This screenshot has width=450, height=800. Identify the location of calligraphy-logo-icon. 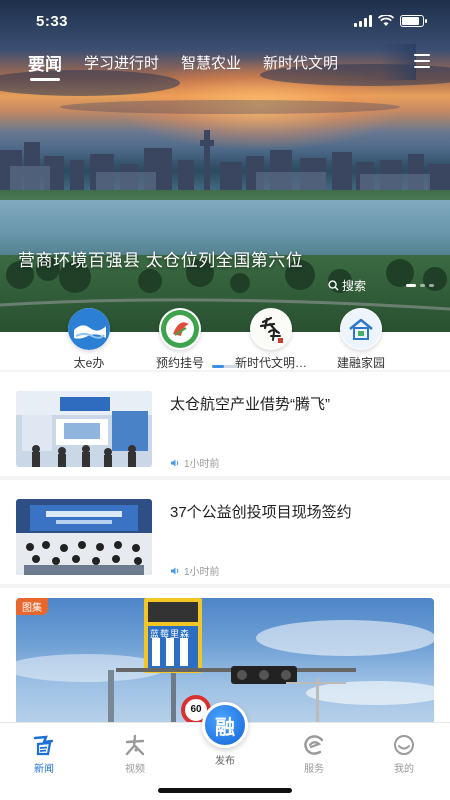
(271, 329).